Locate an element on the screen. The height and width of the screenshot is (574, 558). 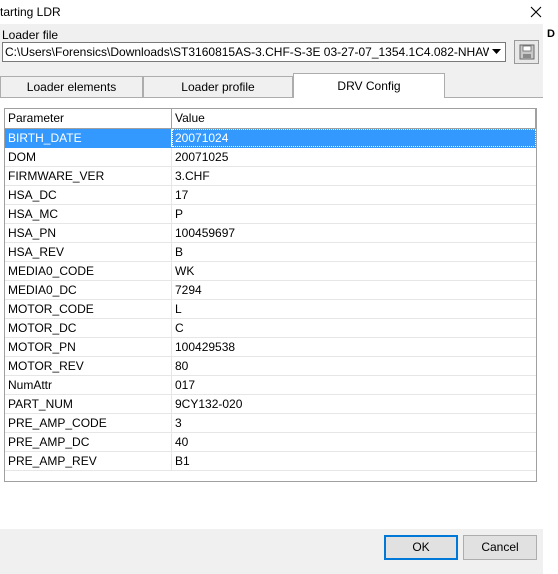
parameter-cell: PRE_AMP_REV is located at coordinates (88, 461).